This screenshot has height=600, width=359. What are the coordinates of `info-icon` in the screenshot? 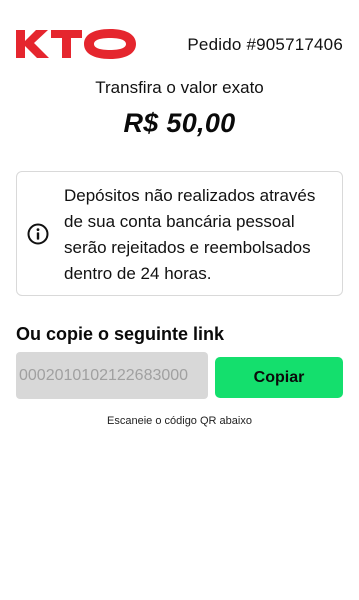 It's located at (38, 234).